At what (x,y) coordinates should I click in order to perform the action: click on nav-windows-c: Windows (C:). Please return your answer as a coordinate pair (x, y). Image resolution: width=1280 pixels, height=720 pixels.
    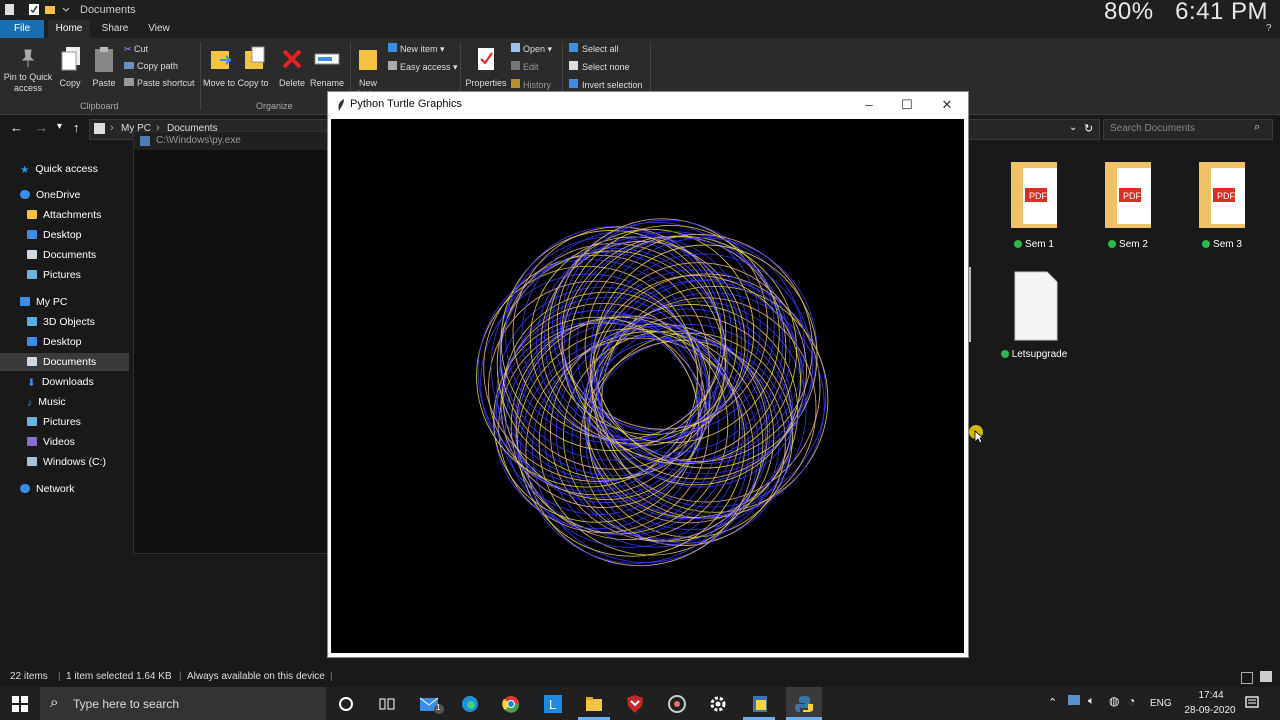
    Looking at the image, I should click on (66, 462).